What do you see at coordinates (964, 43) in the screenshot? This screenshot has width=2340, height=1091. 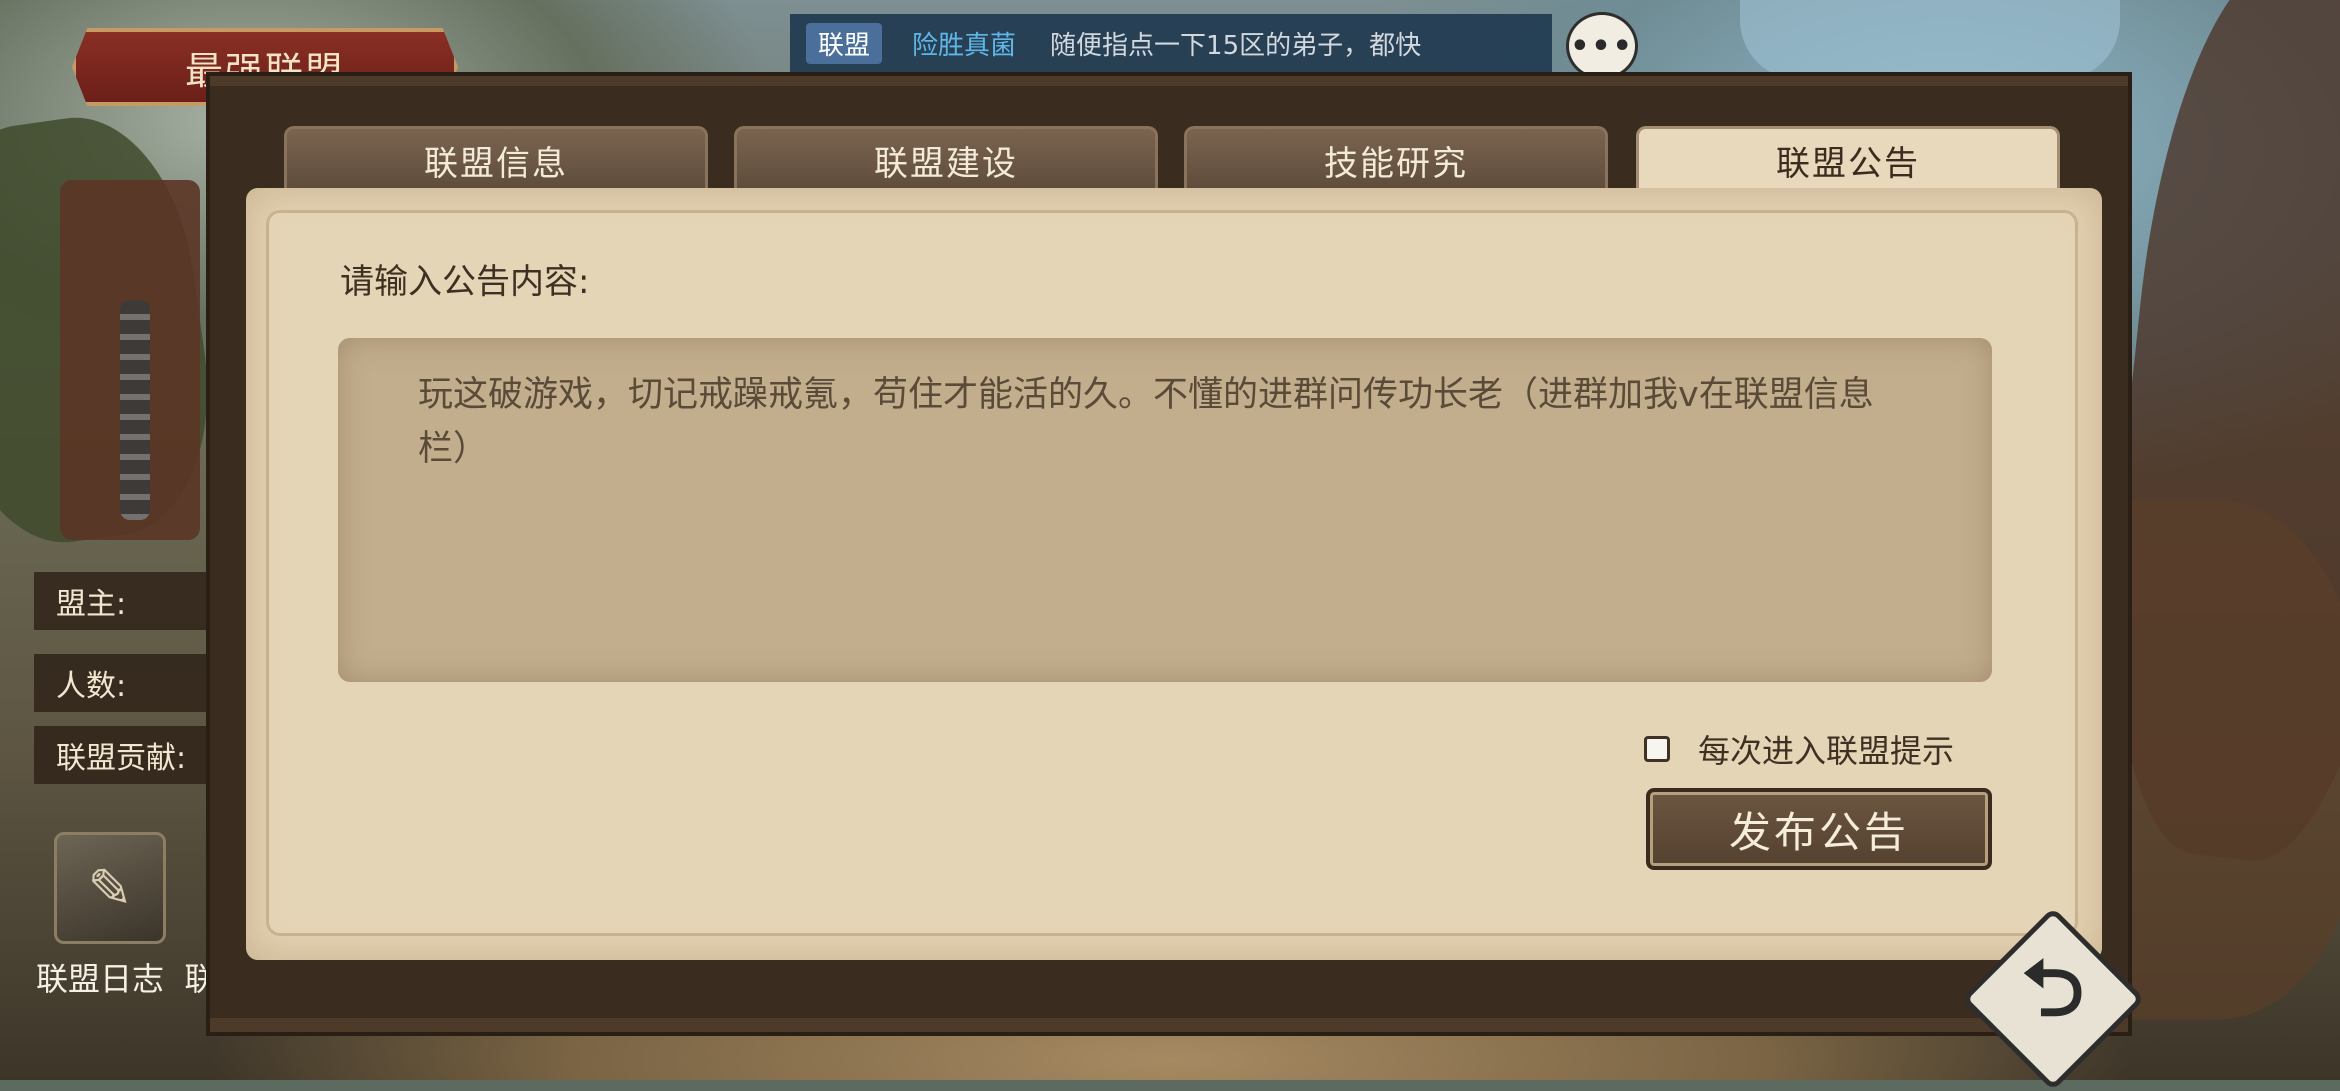 I see `chat-sender-name: 险胜真菌` at bounding box center [964, 43].